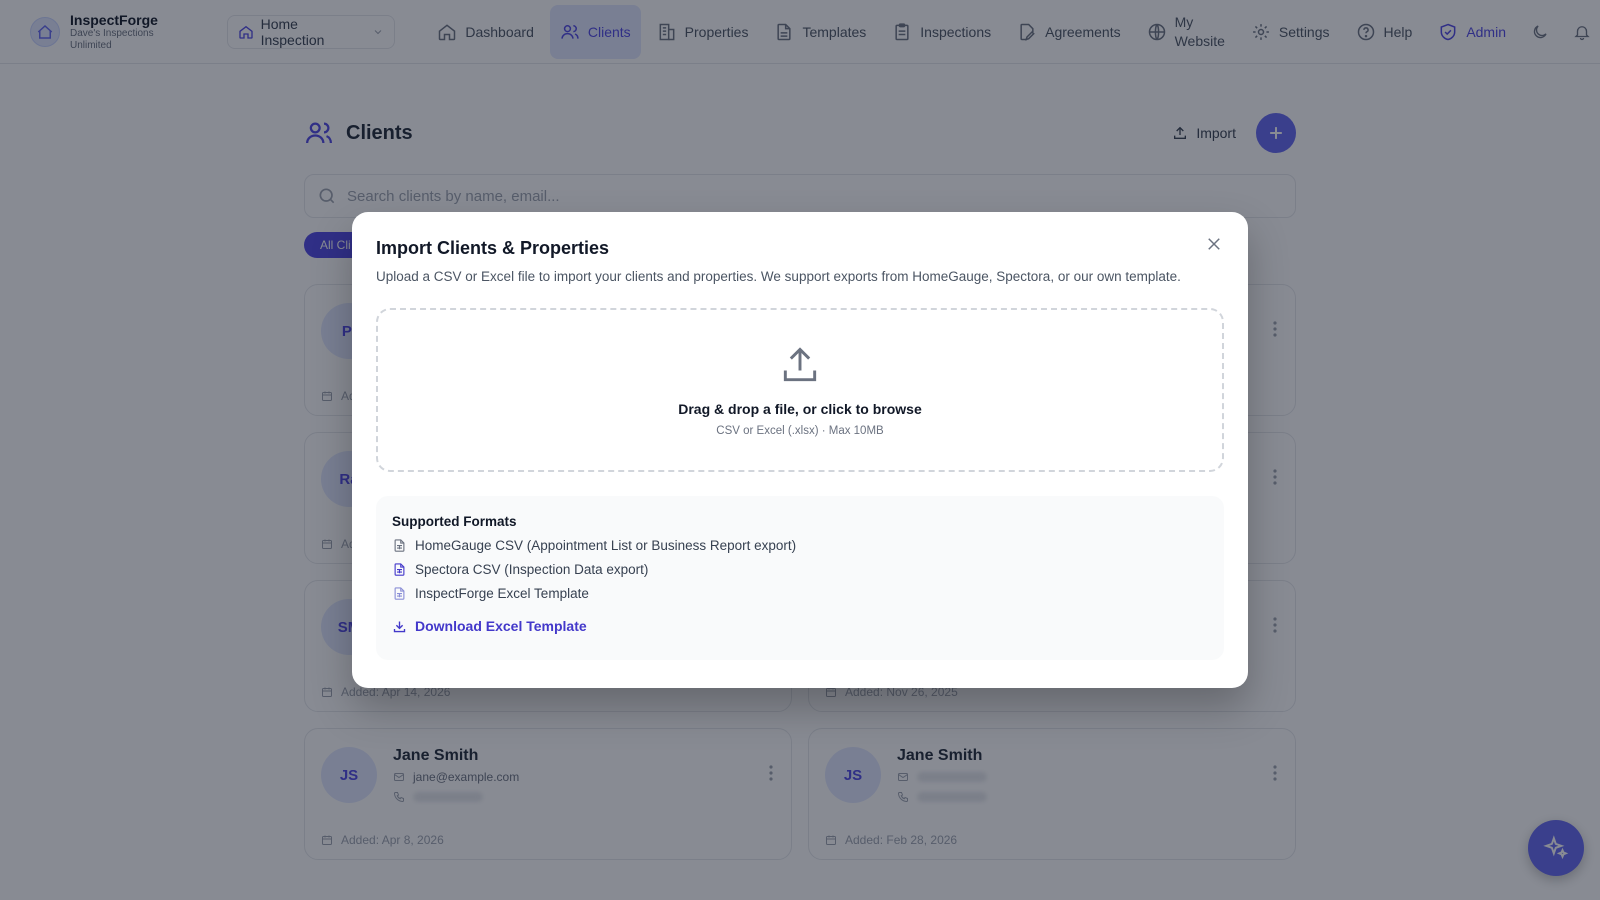 The width and height of the screenshot is (1600, 900). What do you see at coordinates (532, 569) in the screenshot?
I see `format-label: Spectora CSV (Inspection Data export)` at bounding box center [532, 569].